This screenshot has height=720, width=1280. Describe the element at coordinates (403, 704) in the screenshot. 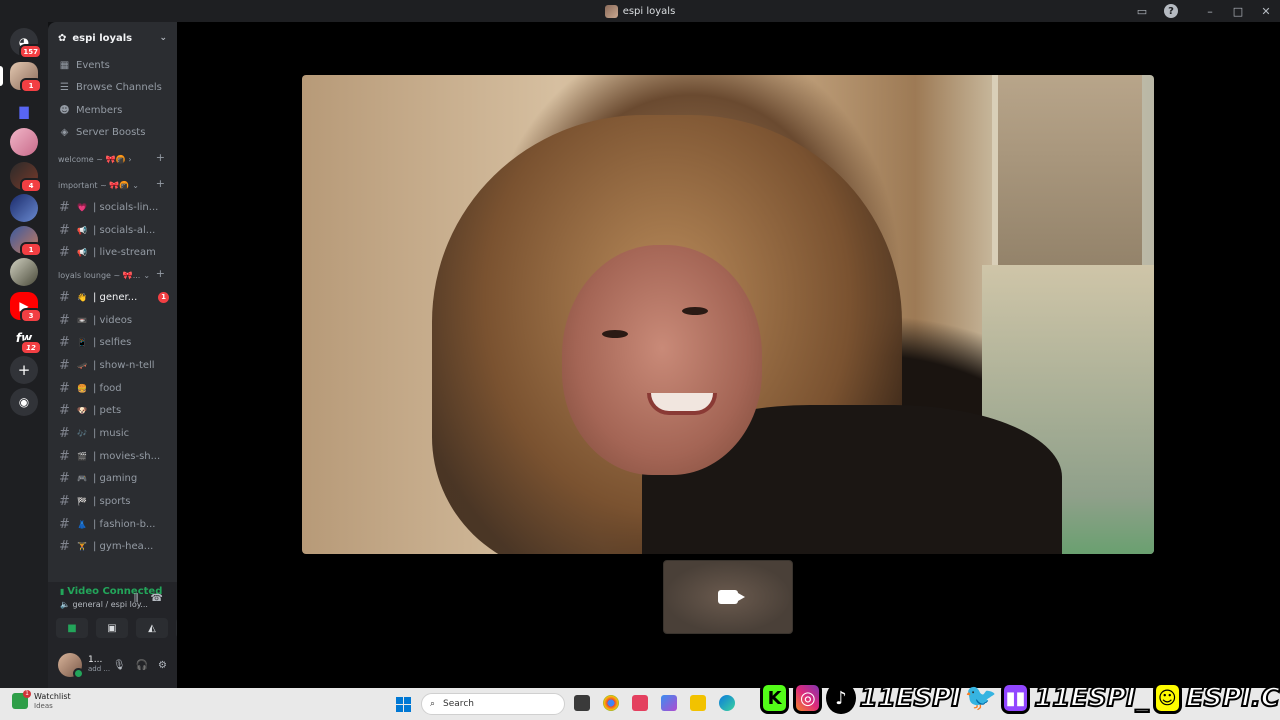

I see `windows-start-icon` at that location.